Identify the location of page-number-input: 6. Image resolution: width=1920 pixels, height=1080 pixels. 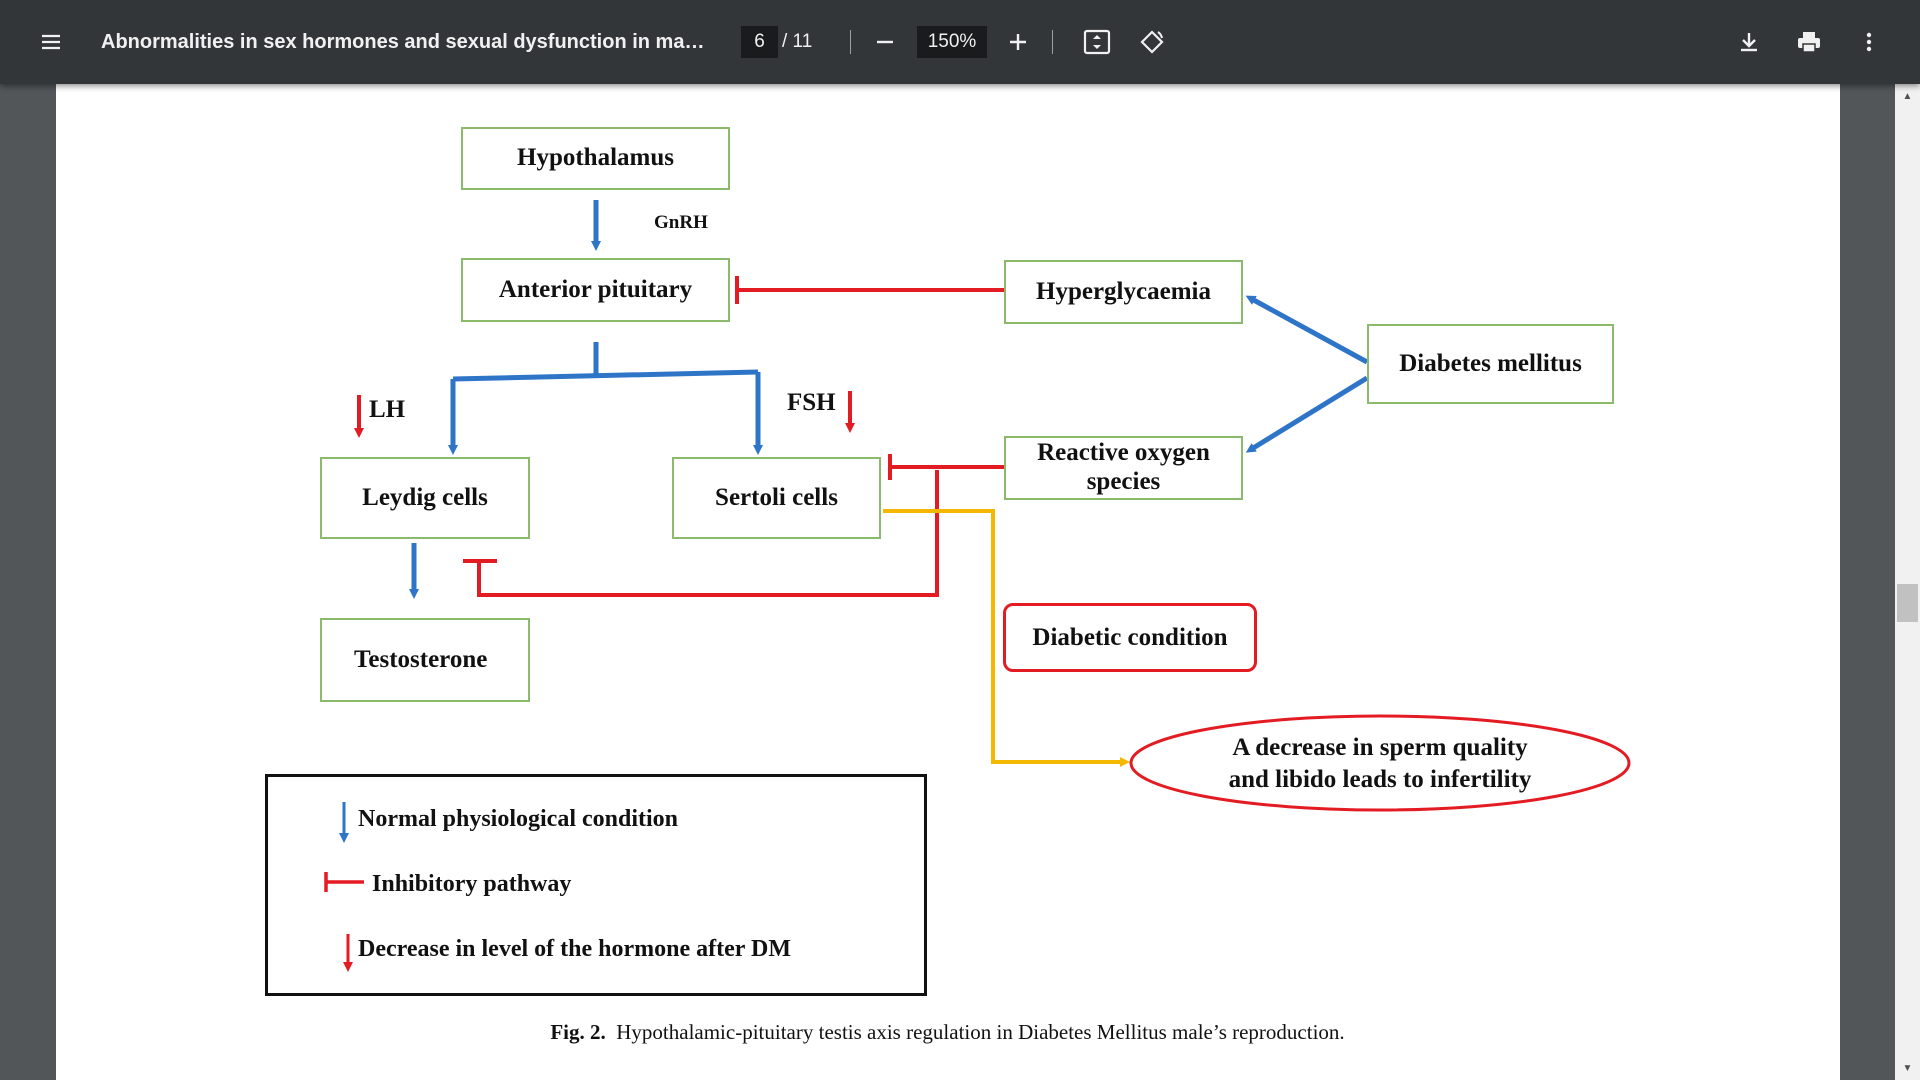
(759, 42).